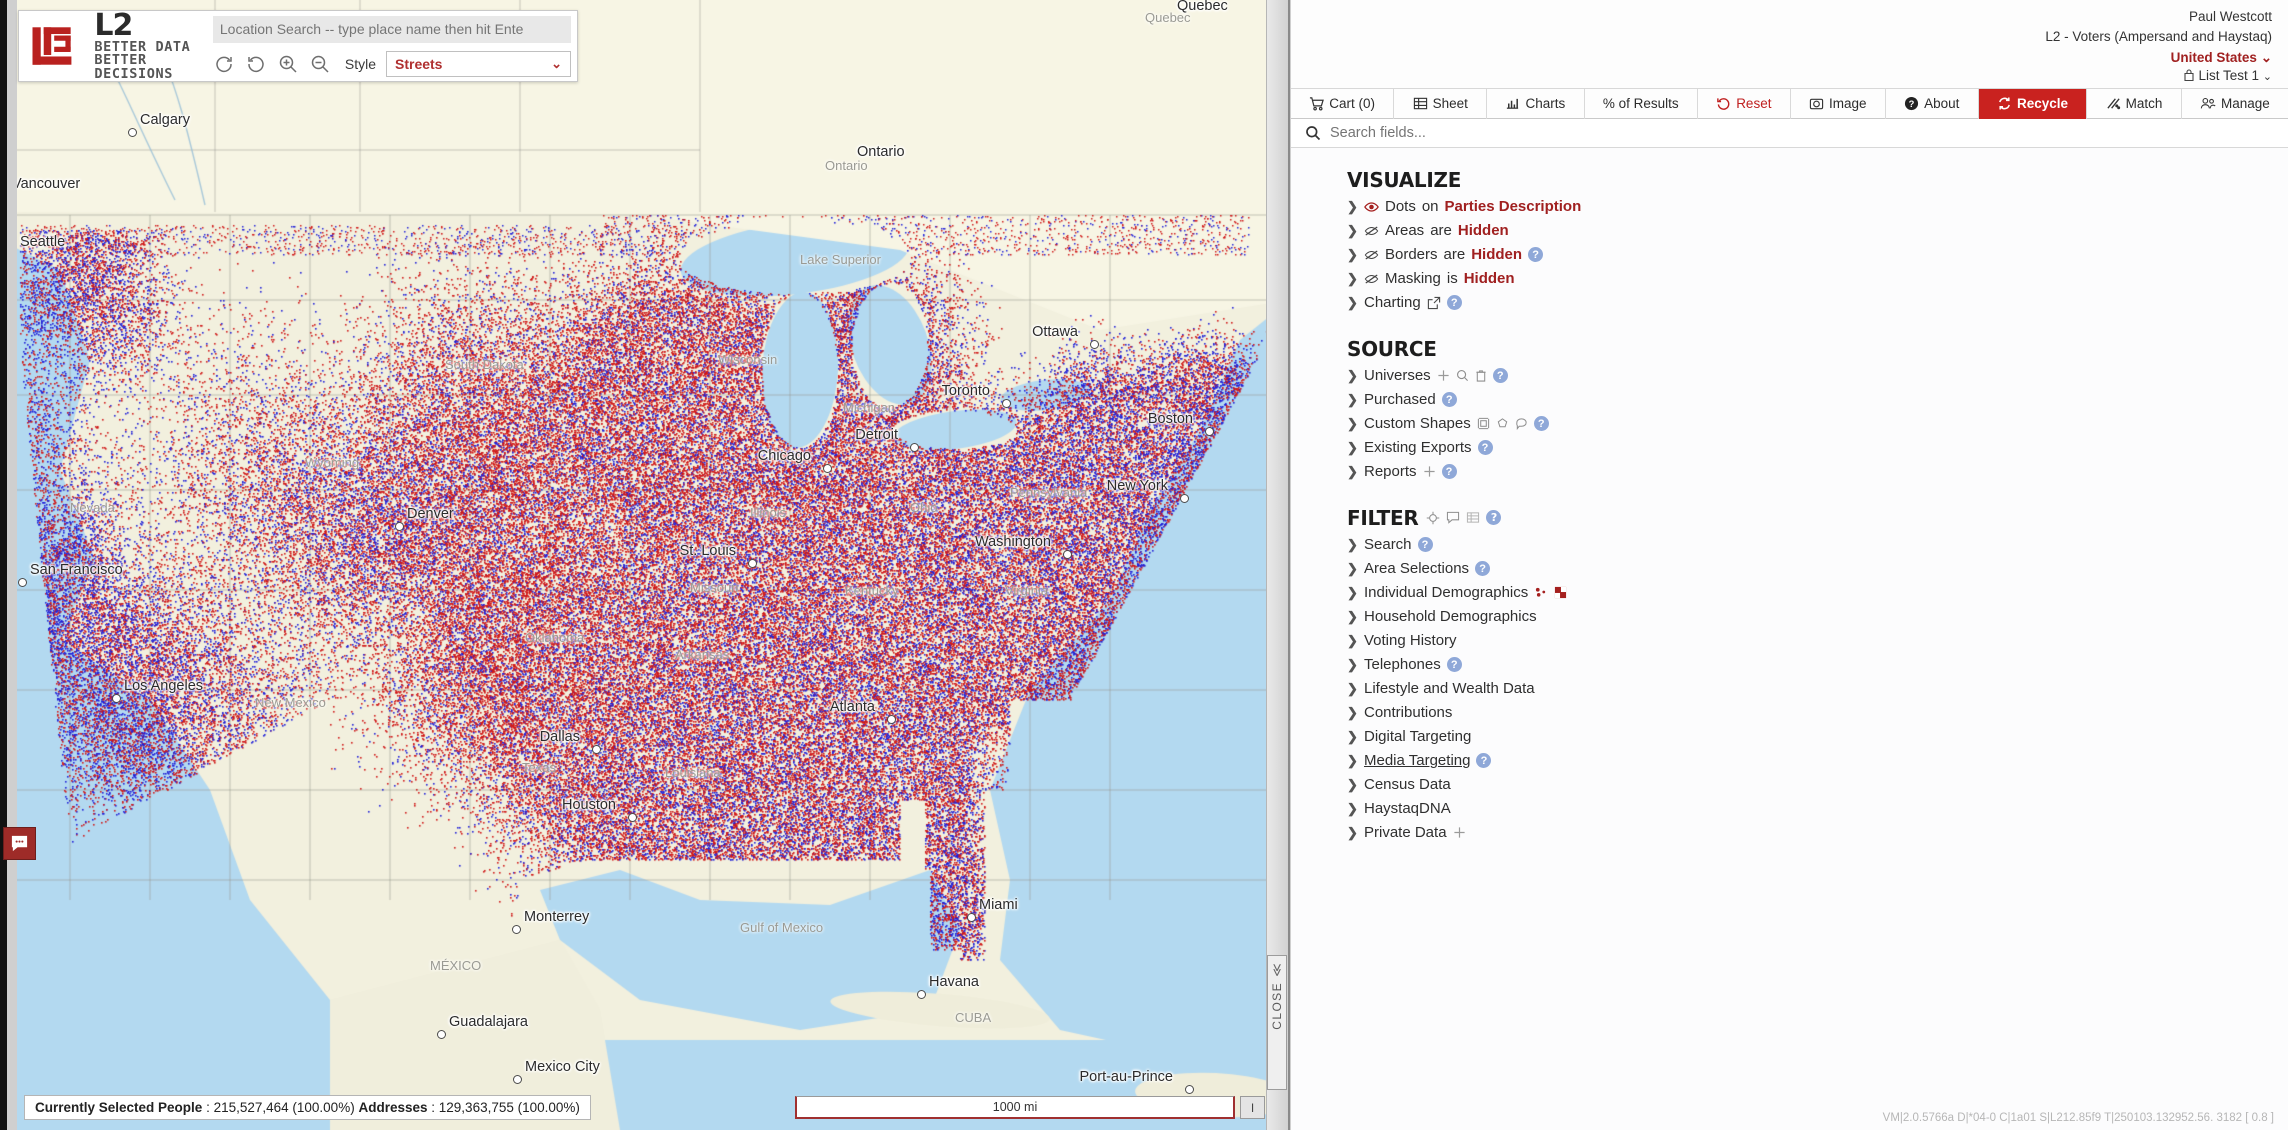 The width and height of the screenshot is (2288, 1130). Describe the element at coordinates (1817, 785) in the screenshot. I see `panel-row-census-data: ❯ Census Data` at that location.